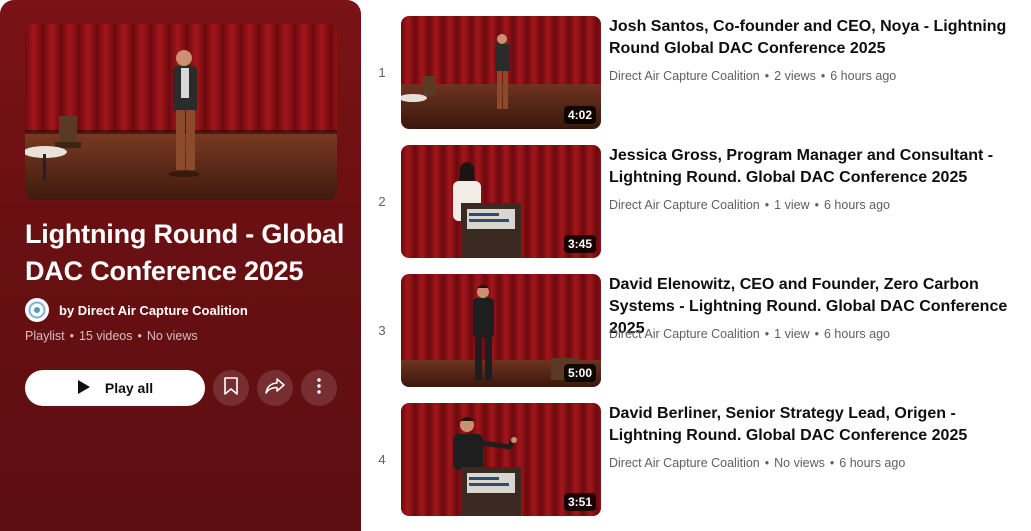  Describe the element at coordinates (382, 72) in the screenshot. I see `video-index: 1` at that location.